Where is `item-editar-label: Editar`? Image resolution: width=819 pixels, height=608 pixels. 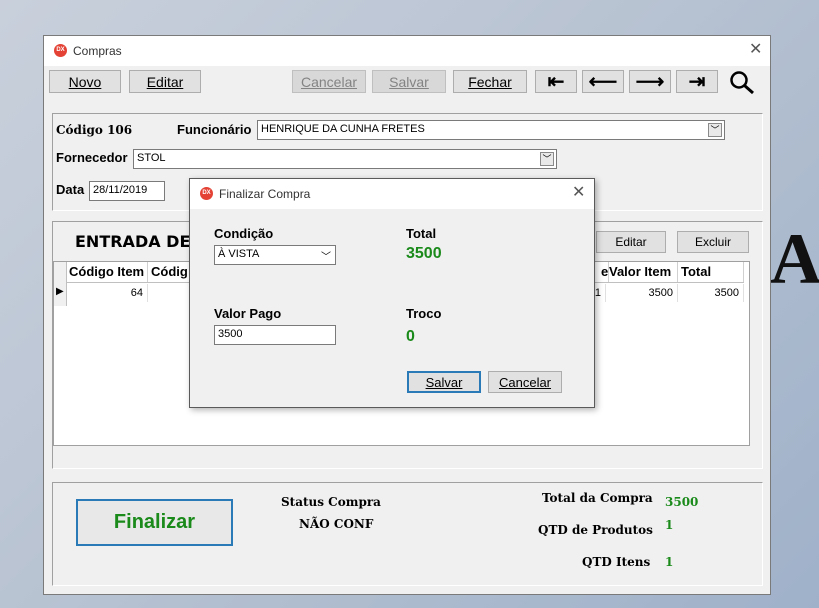 item-editar-label: Editar is located at coordinates (631, 242).